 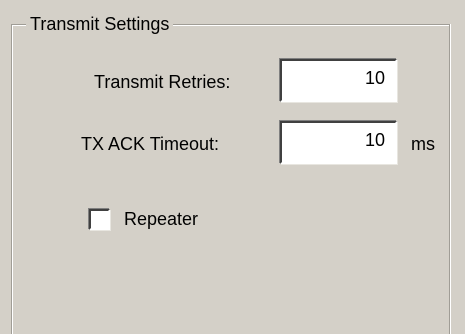 I want to click on timeout-unit-label: ms, so click(x=423, y=144).